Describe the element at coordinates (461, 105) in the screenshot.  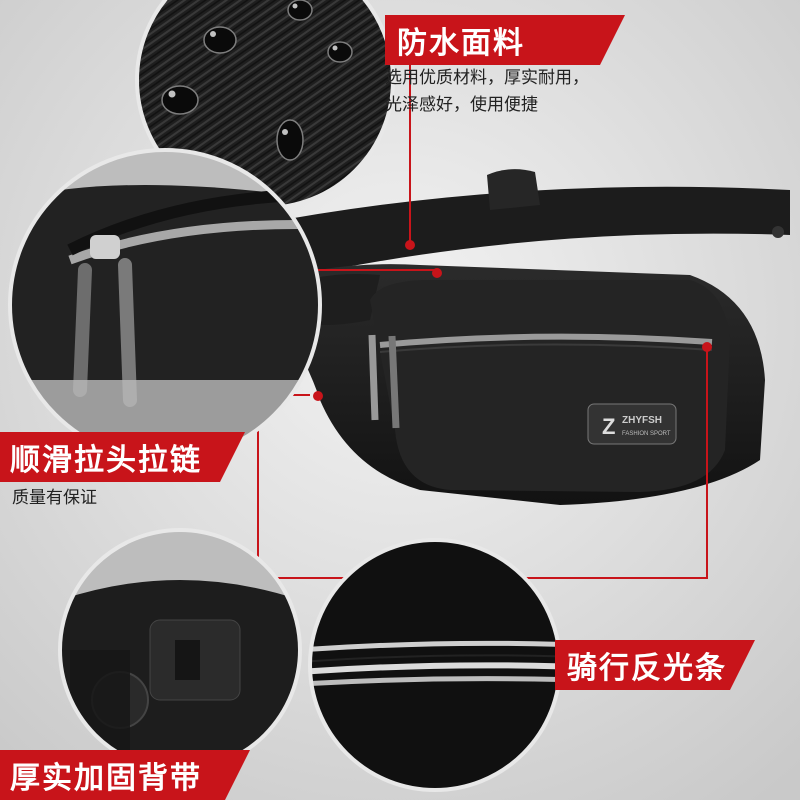
I see `waterproof-desc-line-2: 光泽感好，使用便捷` at that location.